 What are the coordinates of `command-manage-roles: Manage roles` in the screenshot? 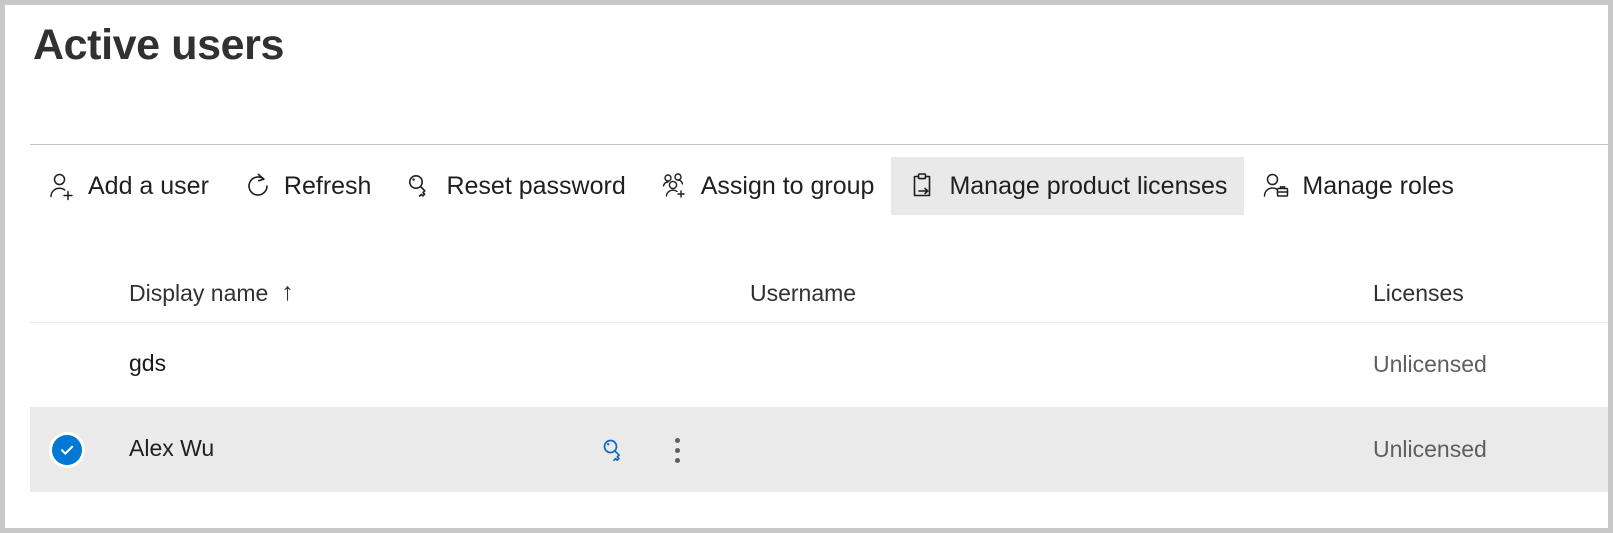 It's located at (1357, 186).